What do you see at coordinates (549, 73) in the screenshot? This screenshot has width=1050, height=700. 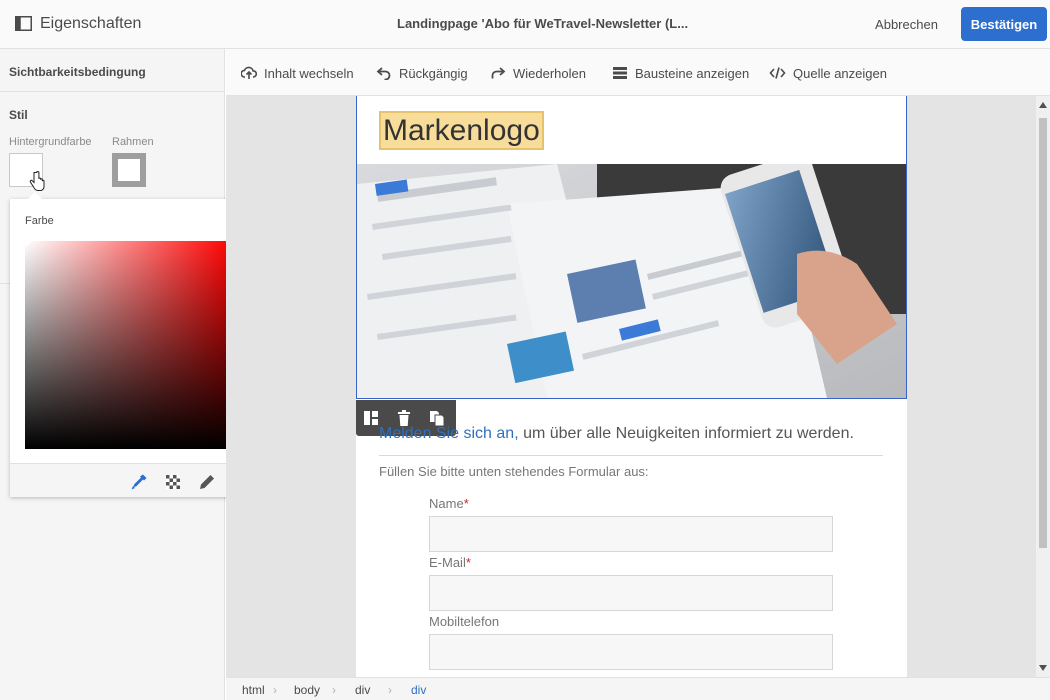 I see `redo-label: Wiederholen` at bounding box center [549, 73].